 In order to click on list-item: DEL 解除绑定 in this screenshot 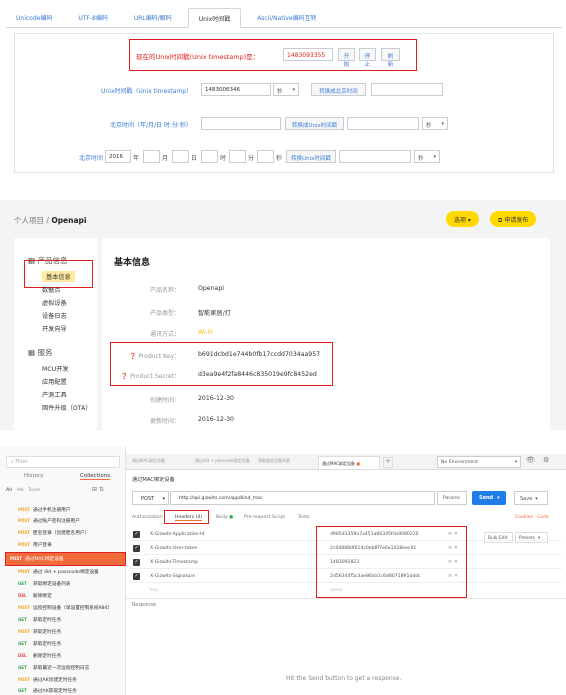, I will do `click(35, 596)`.